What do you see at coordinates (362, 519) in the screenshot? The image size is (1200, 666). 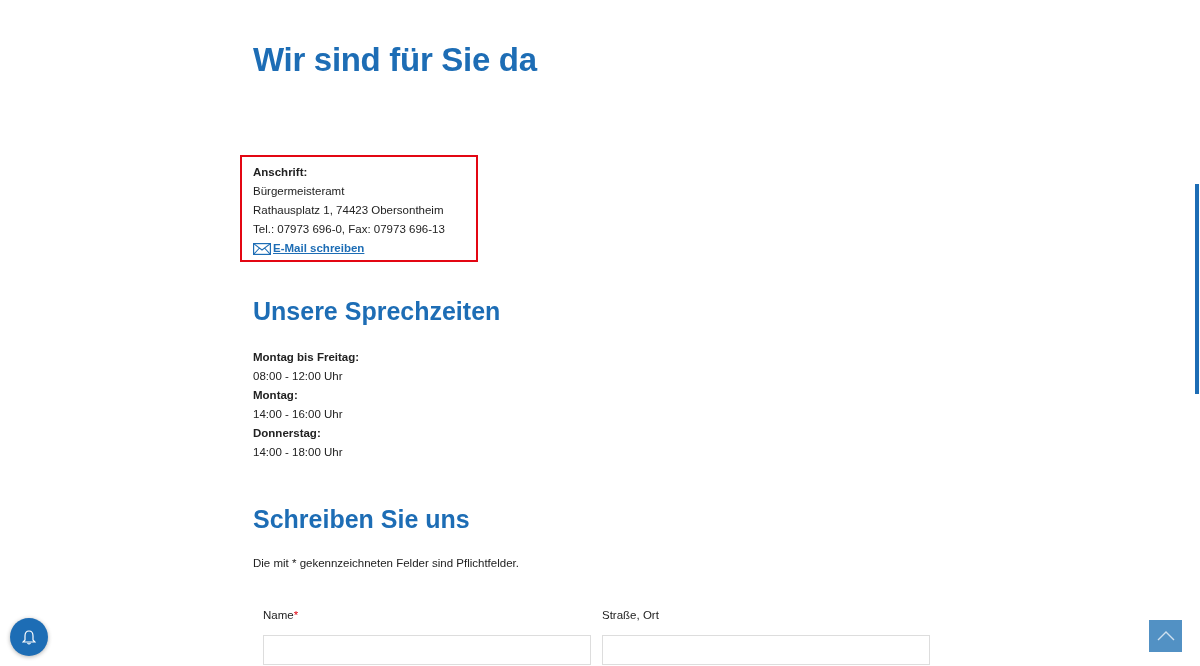 I see `section-heading: Schreiben Sie uns` at bounding box center [362, 519].